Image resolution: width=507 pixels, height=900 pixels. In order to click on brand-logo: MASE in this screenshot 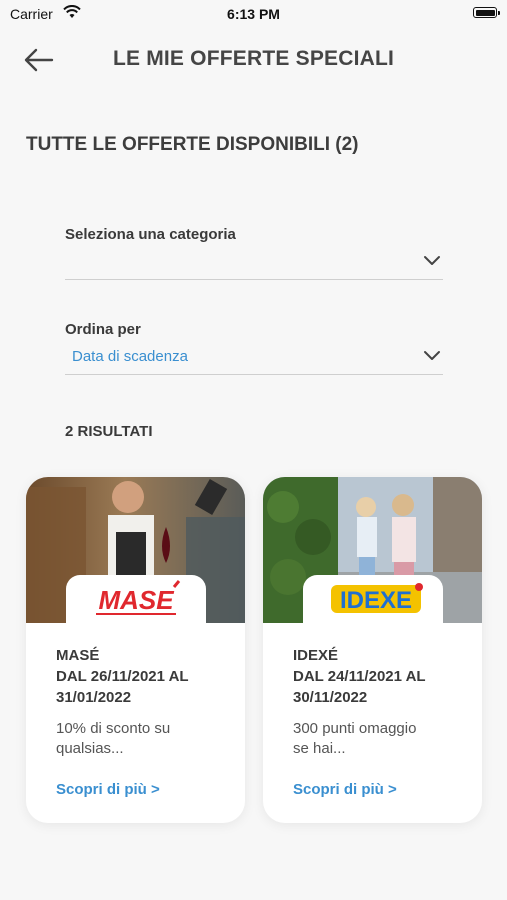, I will do `click(136, 599)`.